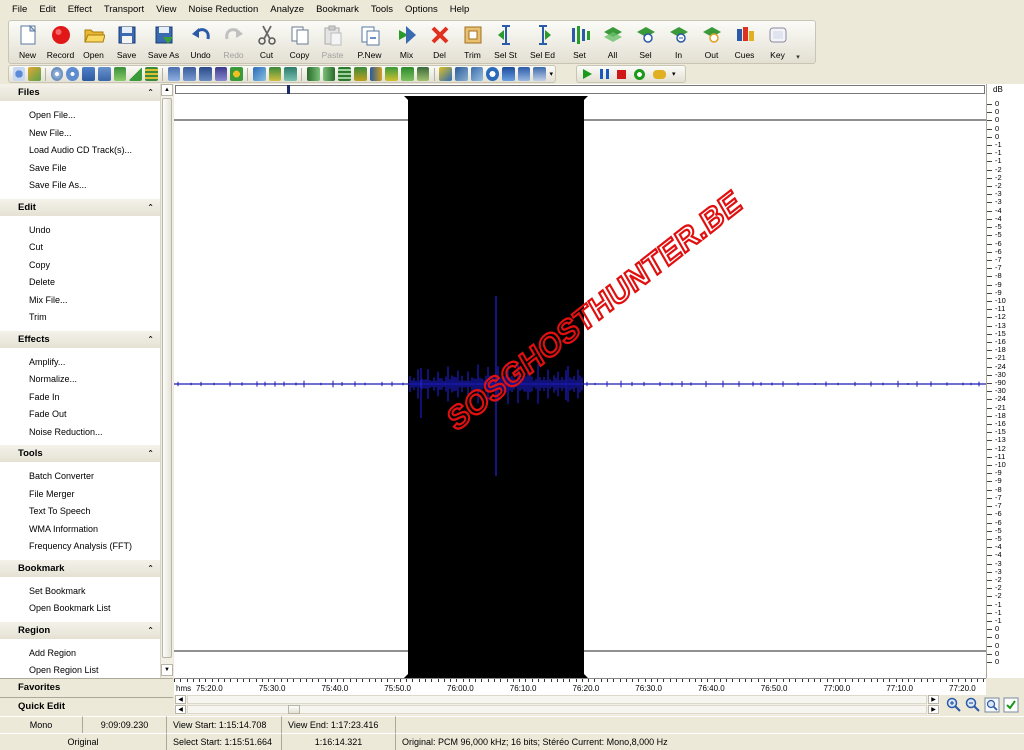  I want to click on pitch-icon, so click(275, 74).